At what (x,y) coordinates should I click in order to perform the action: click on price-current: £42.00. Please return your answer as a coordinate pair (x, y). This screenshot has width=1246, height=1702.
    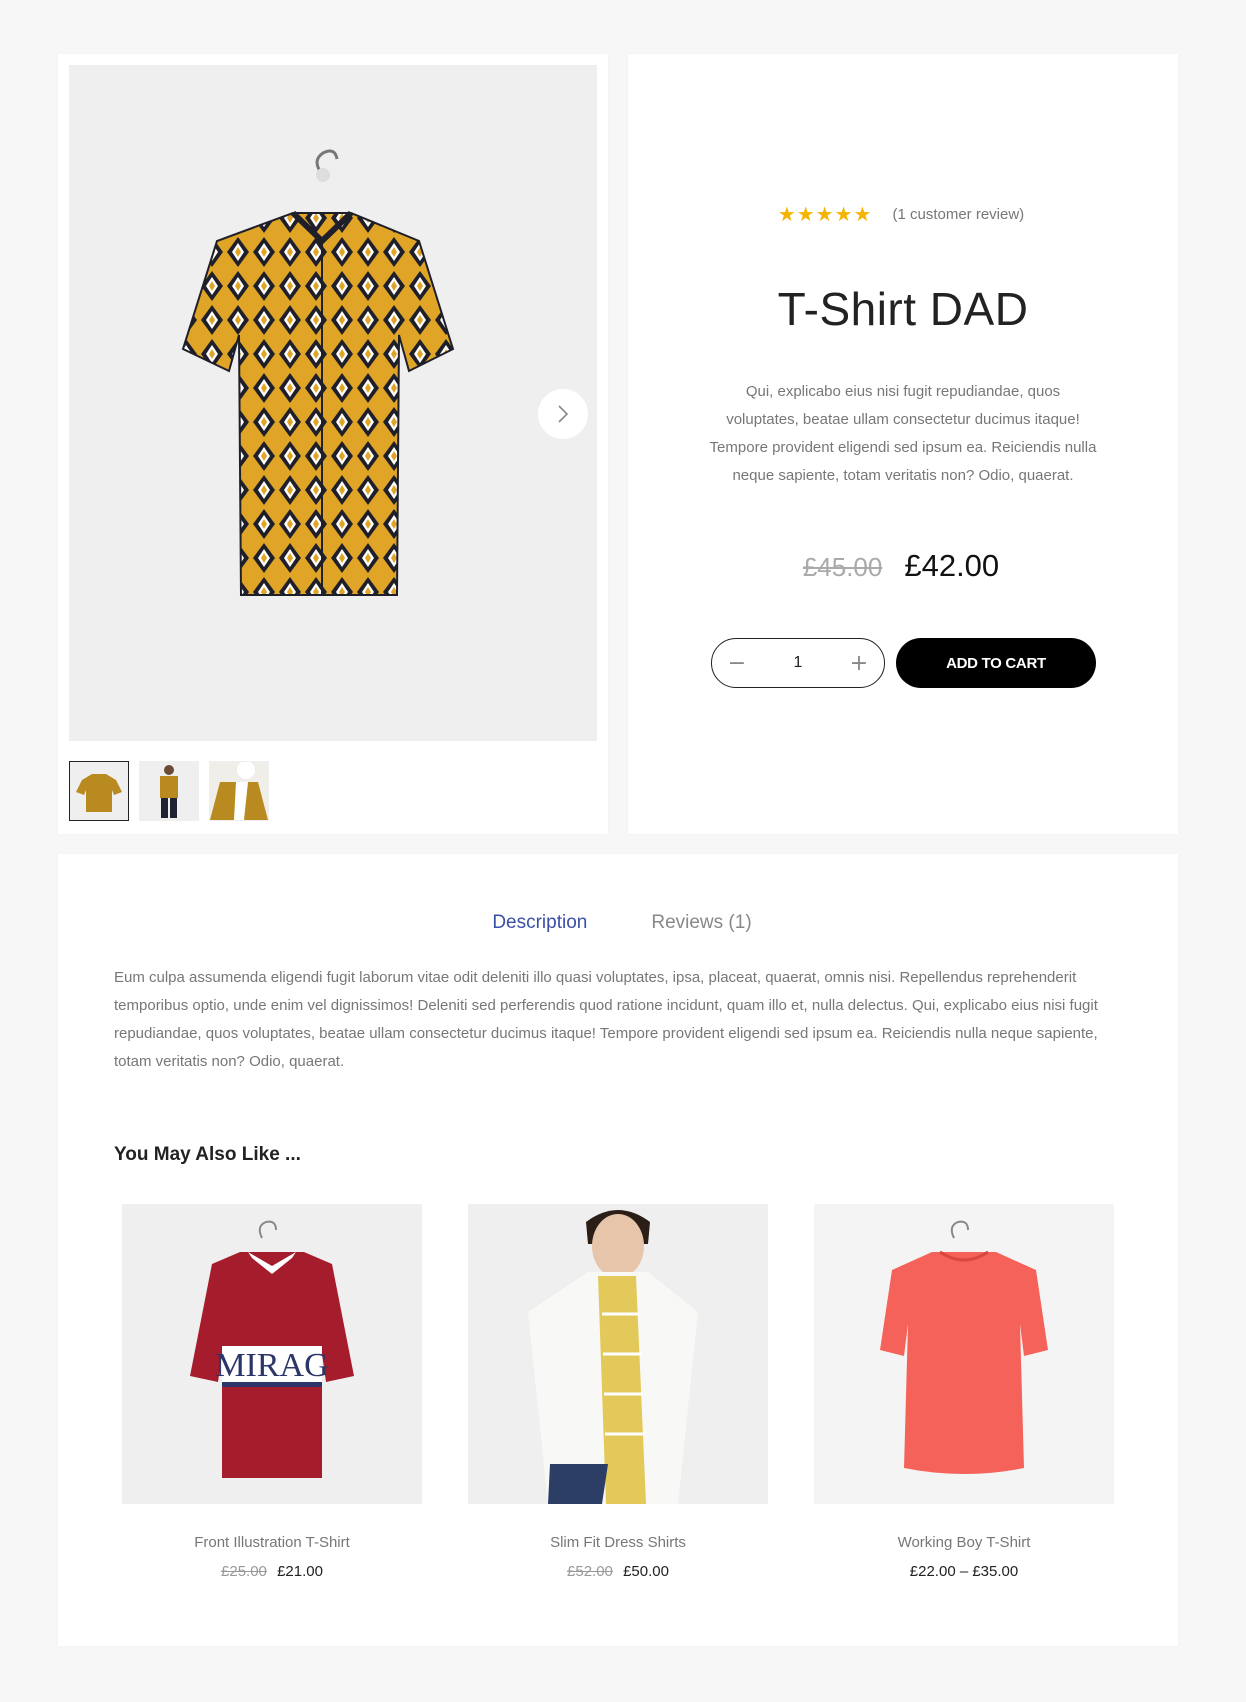
    Looking at the image, I should click on (952, 565).